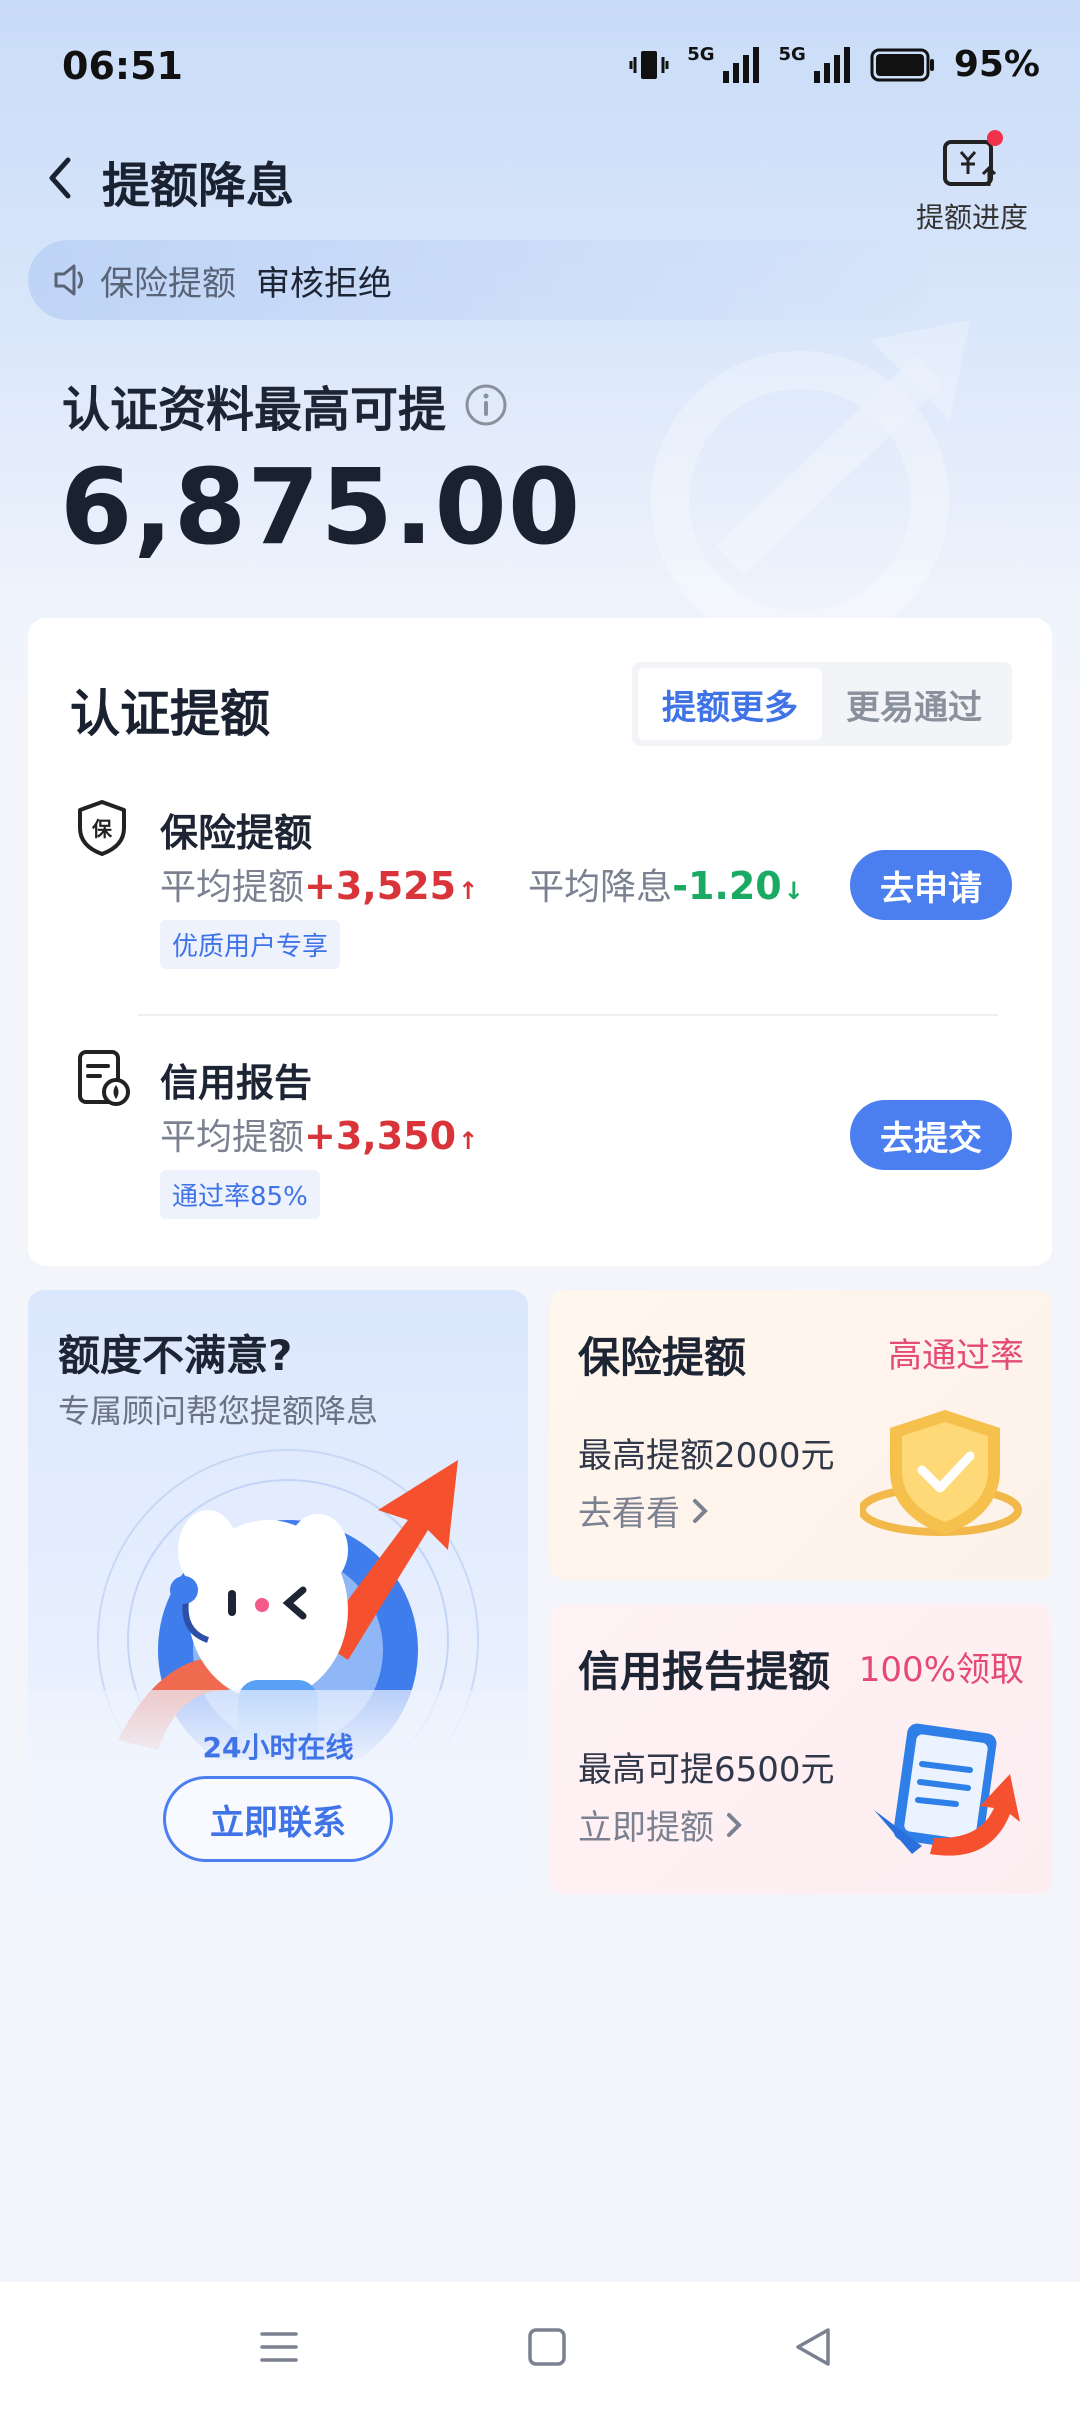 This screenshot has width=1080, height=2412. I want to click on tab-more-limit: 提额更多, so click(730, 704).